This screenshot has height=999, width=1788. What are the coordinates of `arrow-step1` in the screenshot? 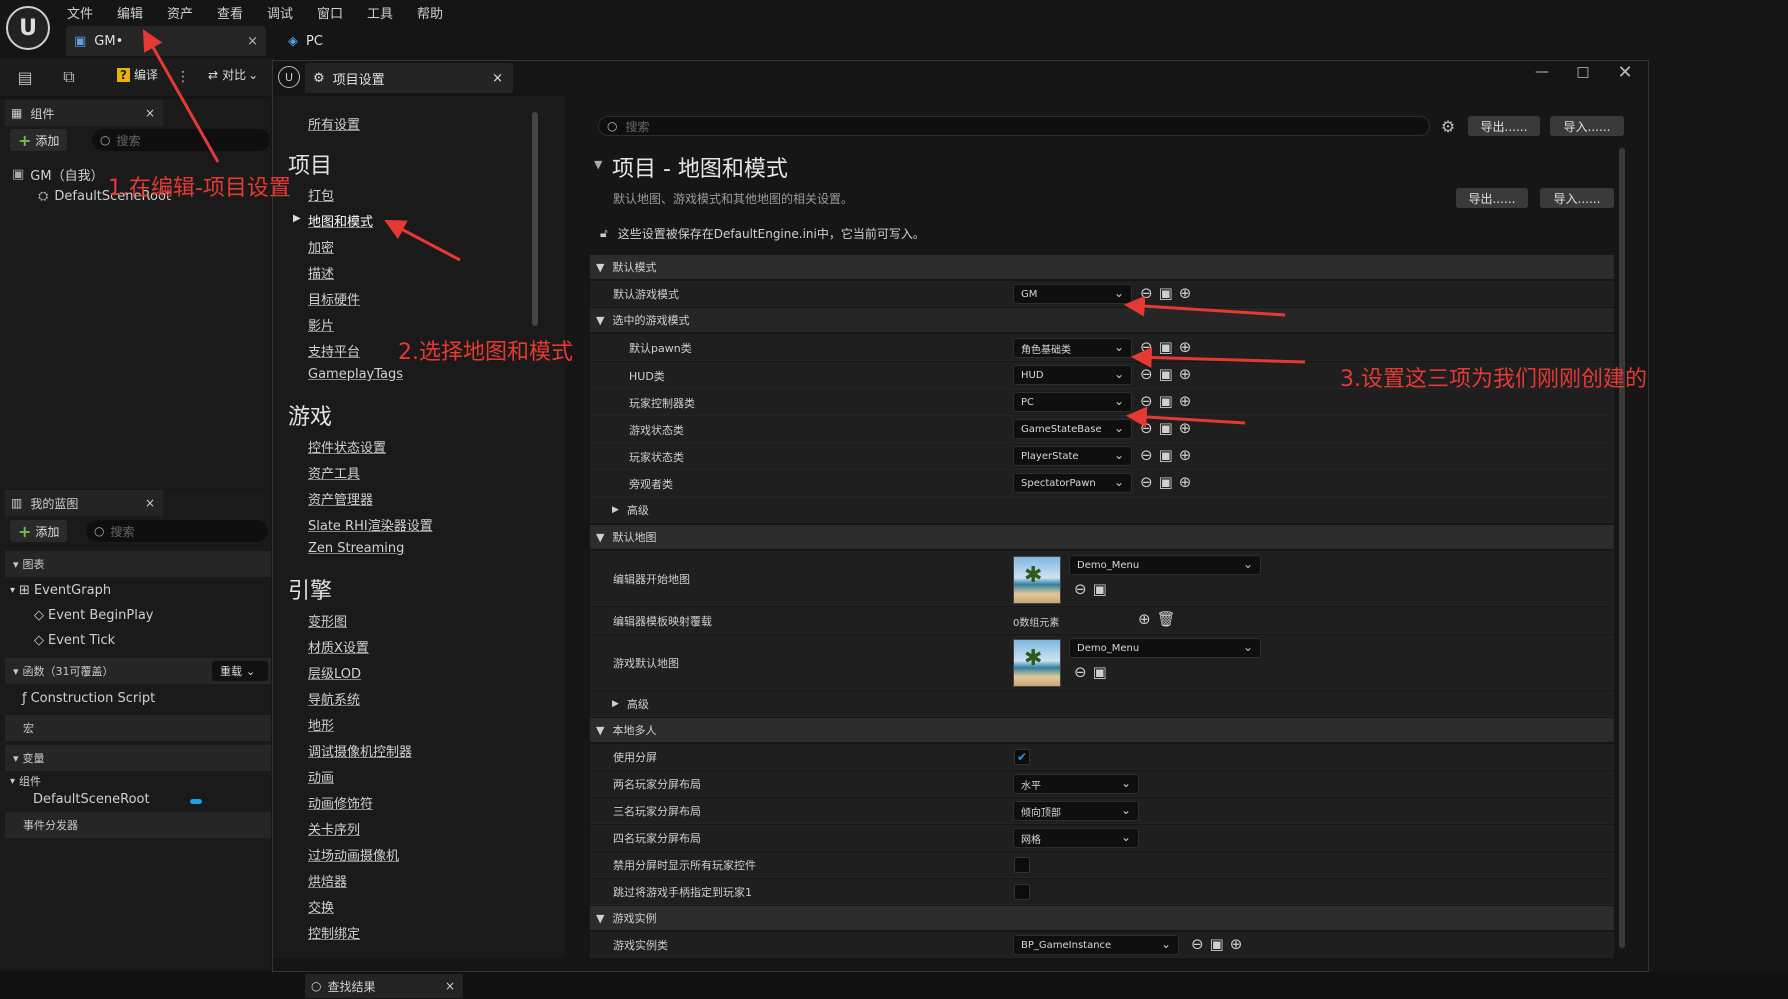 It's located at (181, 96).